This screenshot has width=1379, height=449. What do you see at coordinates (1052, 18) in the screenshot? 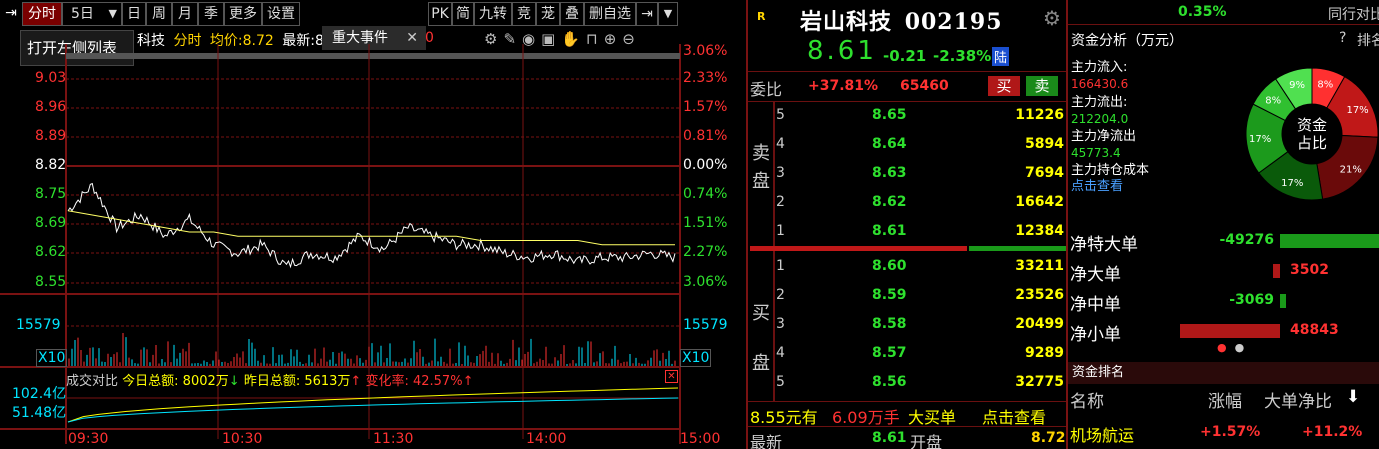
I see `gear-icon: ⚙` at bounding box center [1052, 18].